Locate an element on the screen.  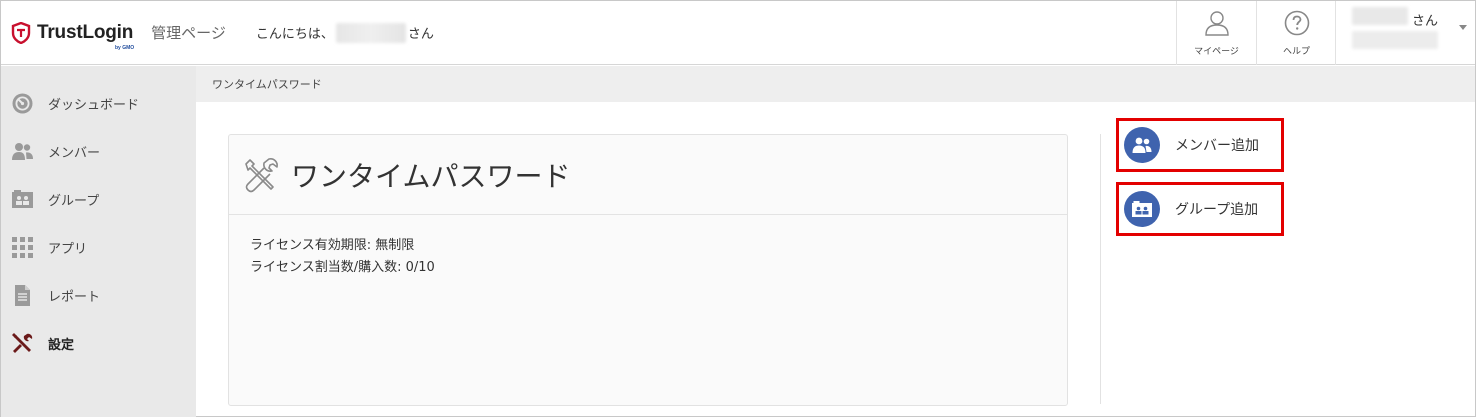
add-member-label: メンバー追加 is located at coordinates (1217, 146).